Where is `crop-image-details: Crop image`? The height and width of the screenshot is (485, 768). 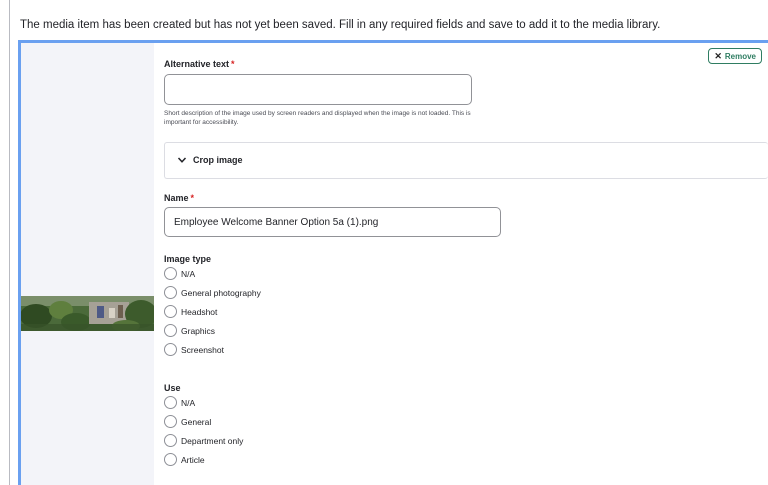 crop-image-details: Crop image is located at coordinates (466, 160).